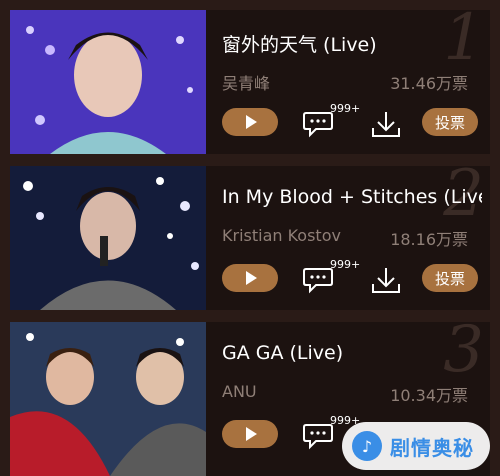 This screenshot has width=500, height=476. Describe the element at coordinates (352, 43) in the screenshot. I see `song-title: 窗外的天气 (Live)` at that location.